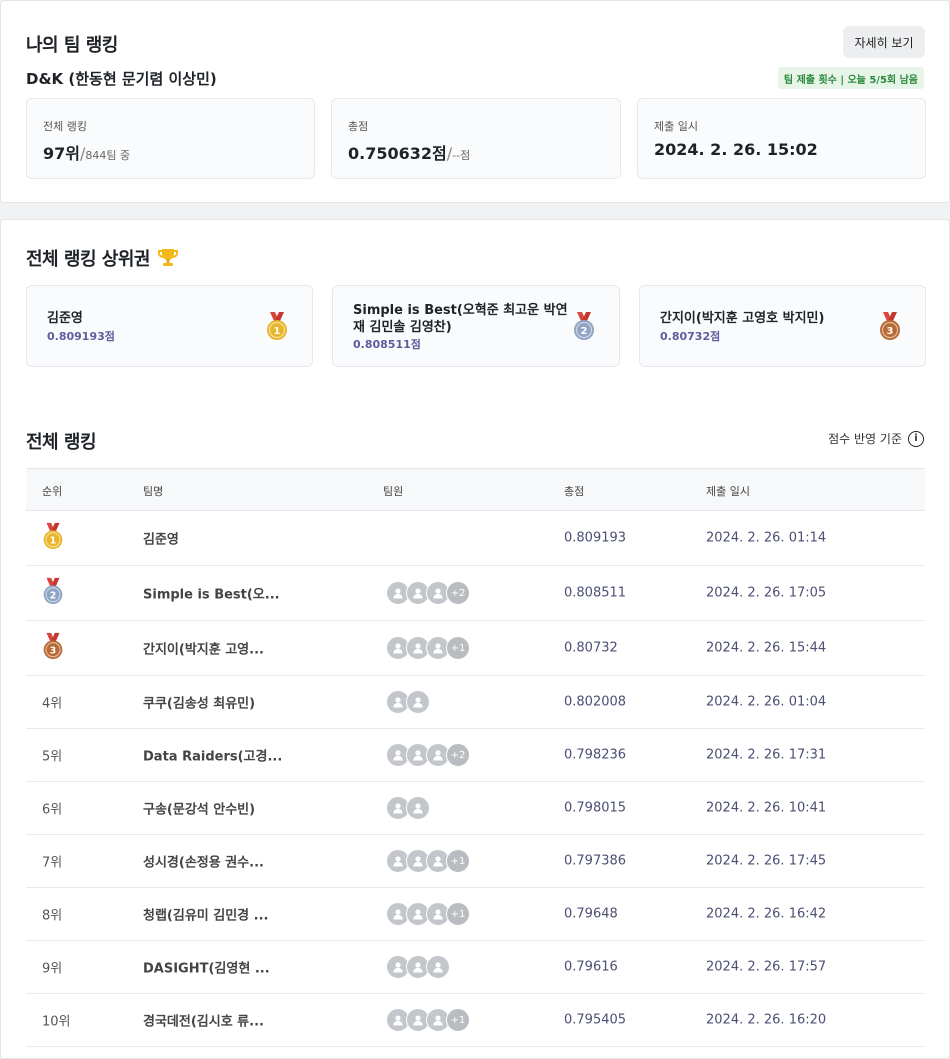  Describe the element at coordinates (52, 916) in the screenshot. I see `rank-cell: 8위` at that location.